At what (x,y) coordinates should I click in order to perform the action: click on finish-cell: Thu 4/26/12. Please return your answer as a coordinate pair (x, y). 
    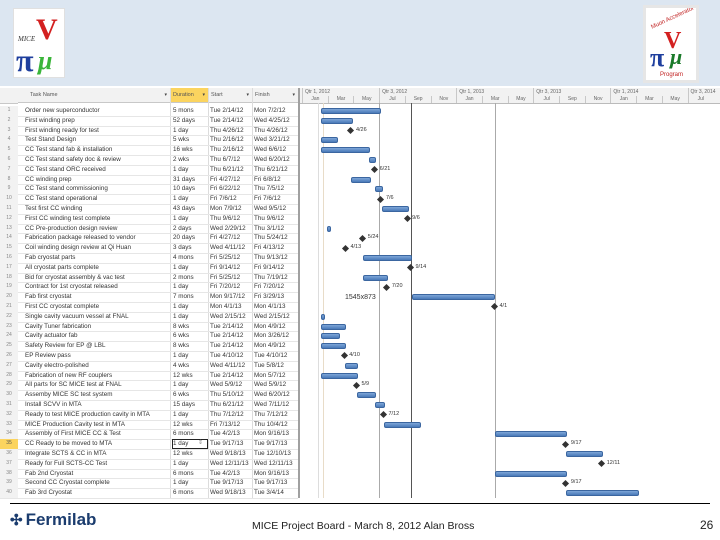
    Looking at the image, I should click on (276, 131).